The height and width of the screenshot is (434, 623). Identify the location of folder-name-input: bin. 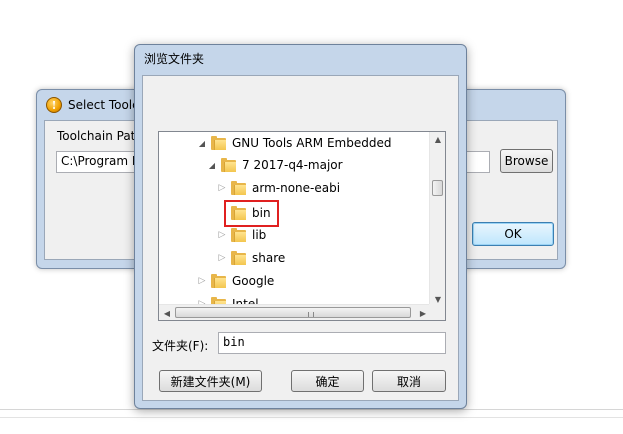
(332, 343).